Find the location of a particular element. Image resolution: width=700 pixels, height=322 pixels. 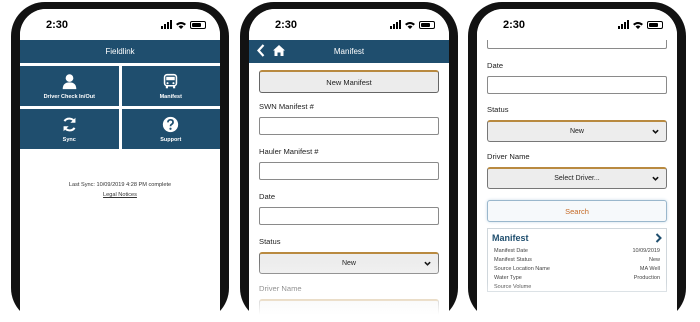

page-title: Manifest is located at coordinates (349, 51).